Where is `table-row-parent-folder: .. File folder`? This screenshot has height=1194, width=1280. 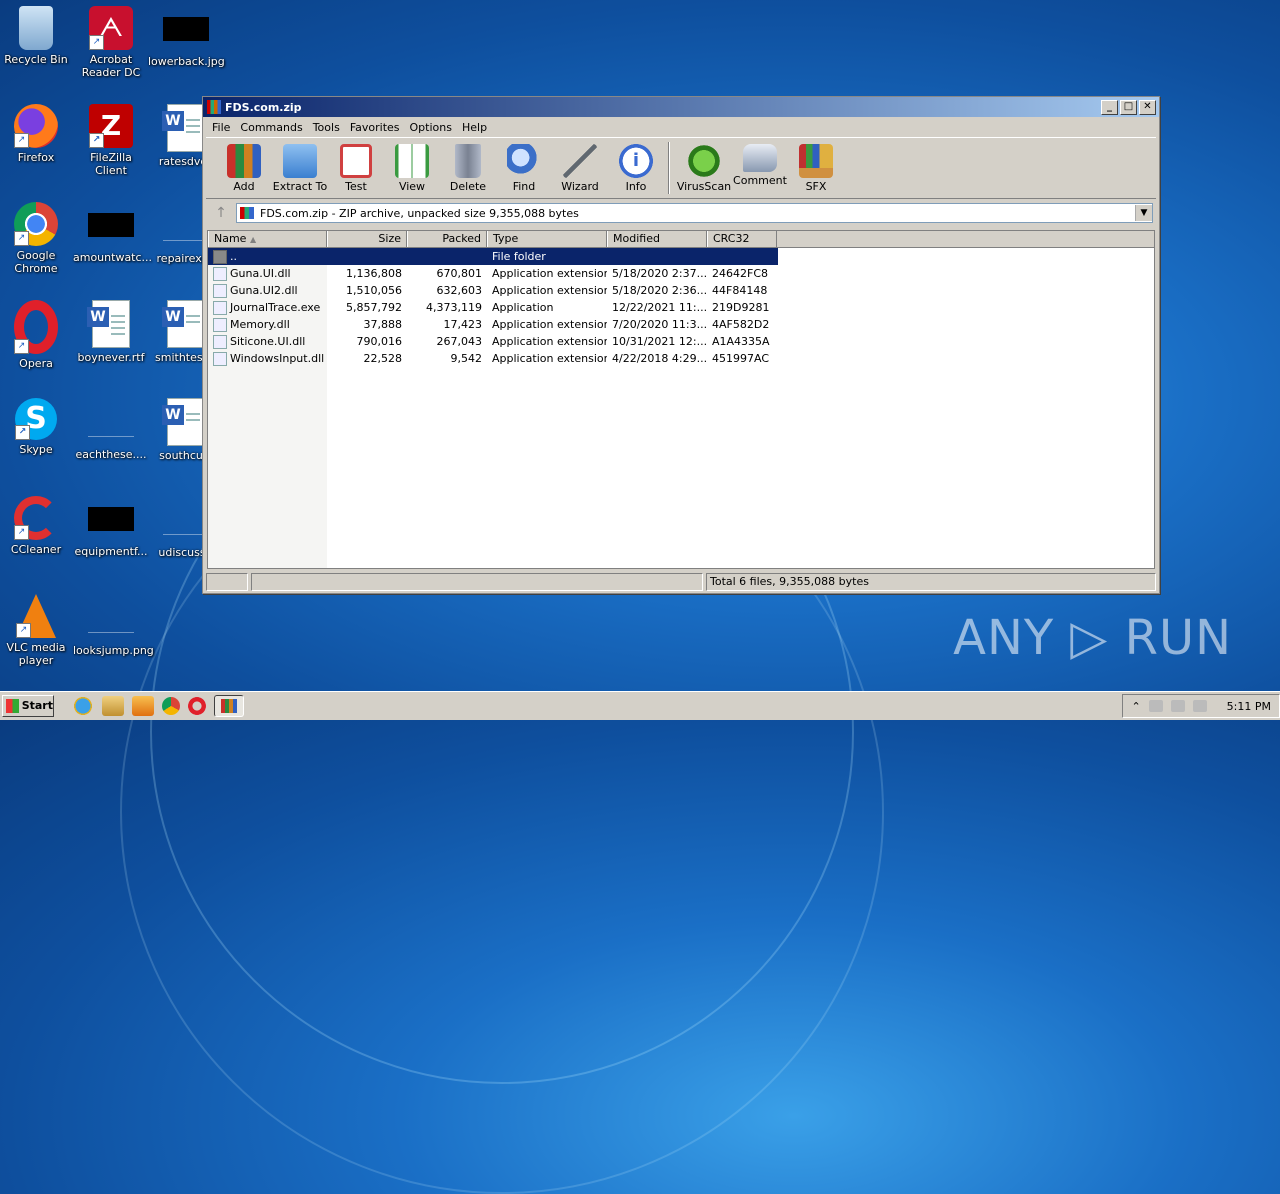 table-row-parent-folder: .. File folder is located at coordinates (493, 256).